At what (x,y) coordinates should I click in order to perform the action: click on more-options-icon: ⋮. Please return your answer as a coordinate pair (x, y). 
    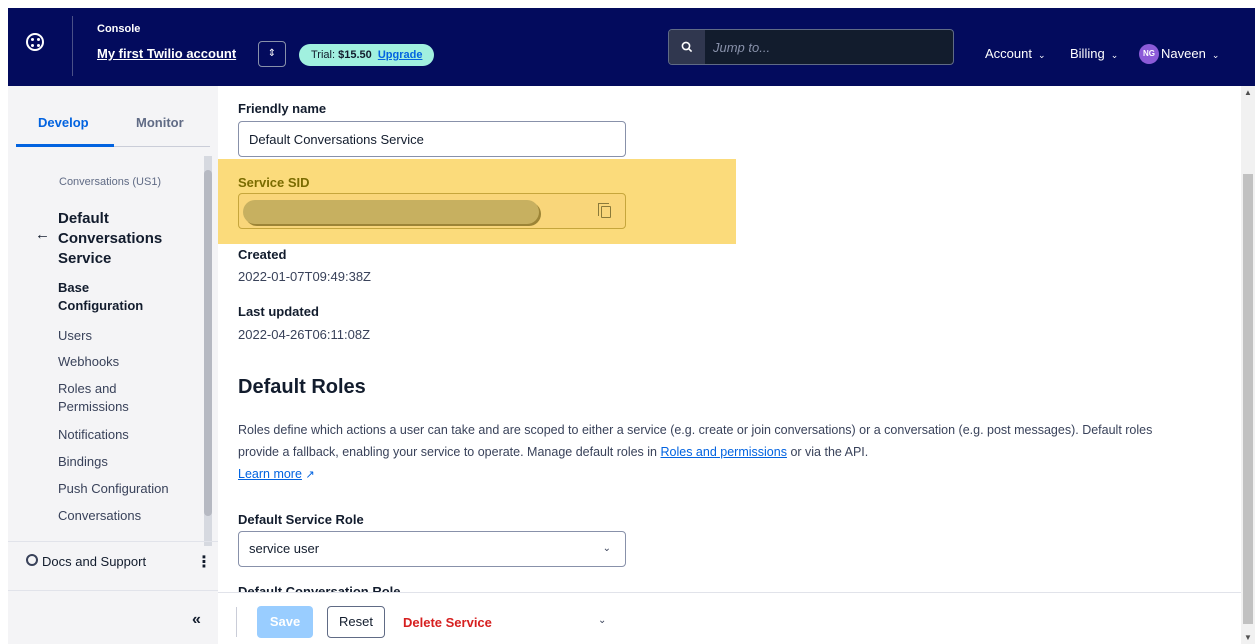
    Looking at the image, I should click on (204, 562).